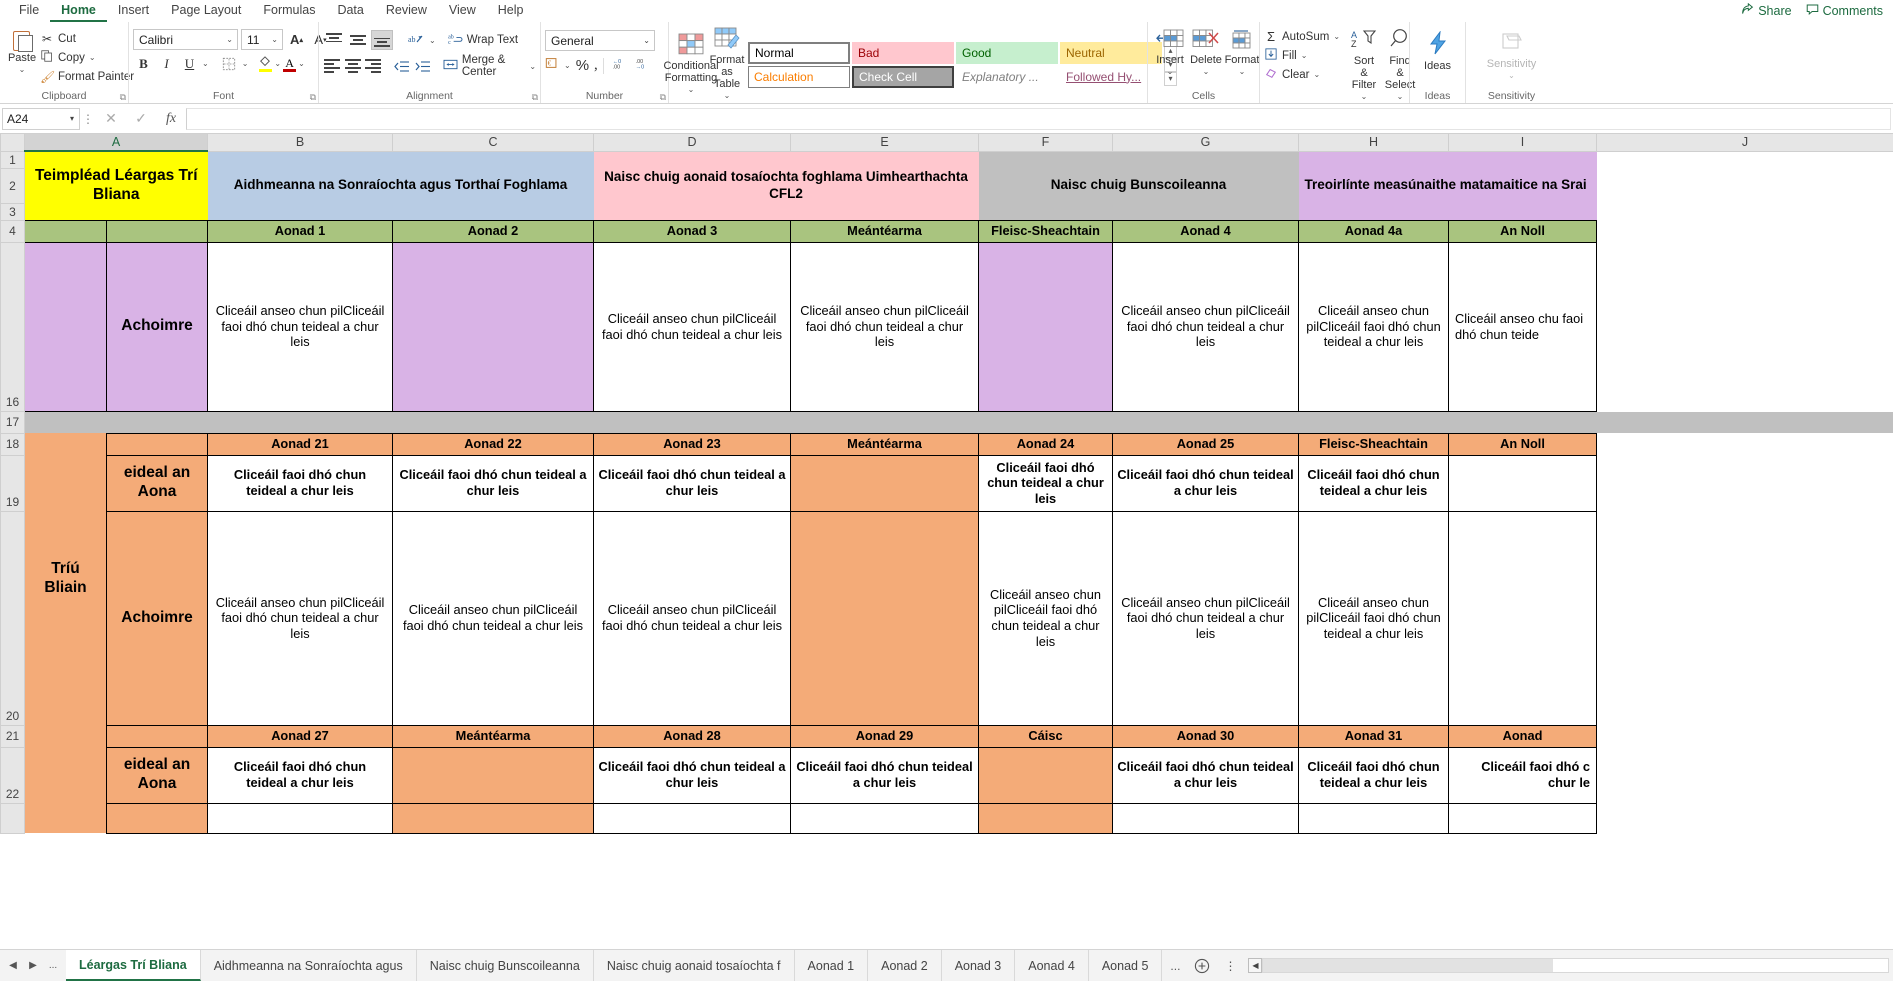 Image resolution: width=1893 pixels, height=981 pixels. I want to click on summary-row-spacer-a, so click(65, 326).